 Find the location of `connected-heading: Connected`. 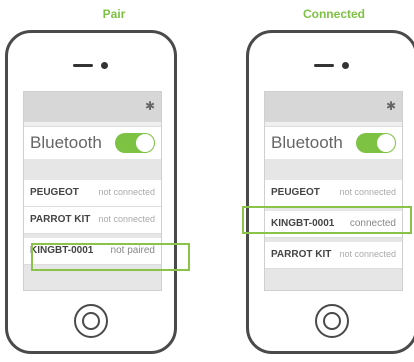

connected-heading: Connected is located at coordinates (333, 14).